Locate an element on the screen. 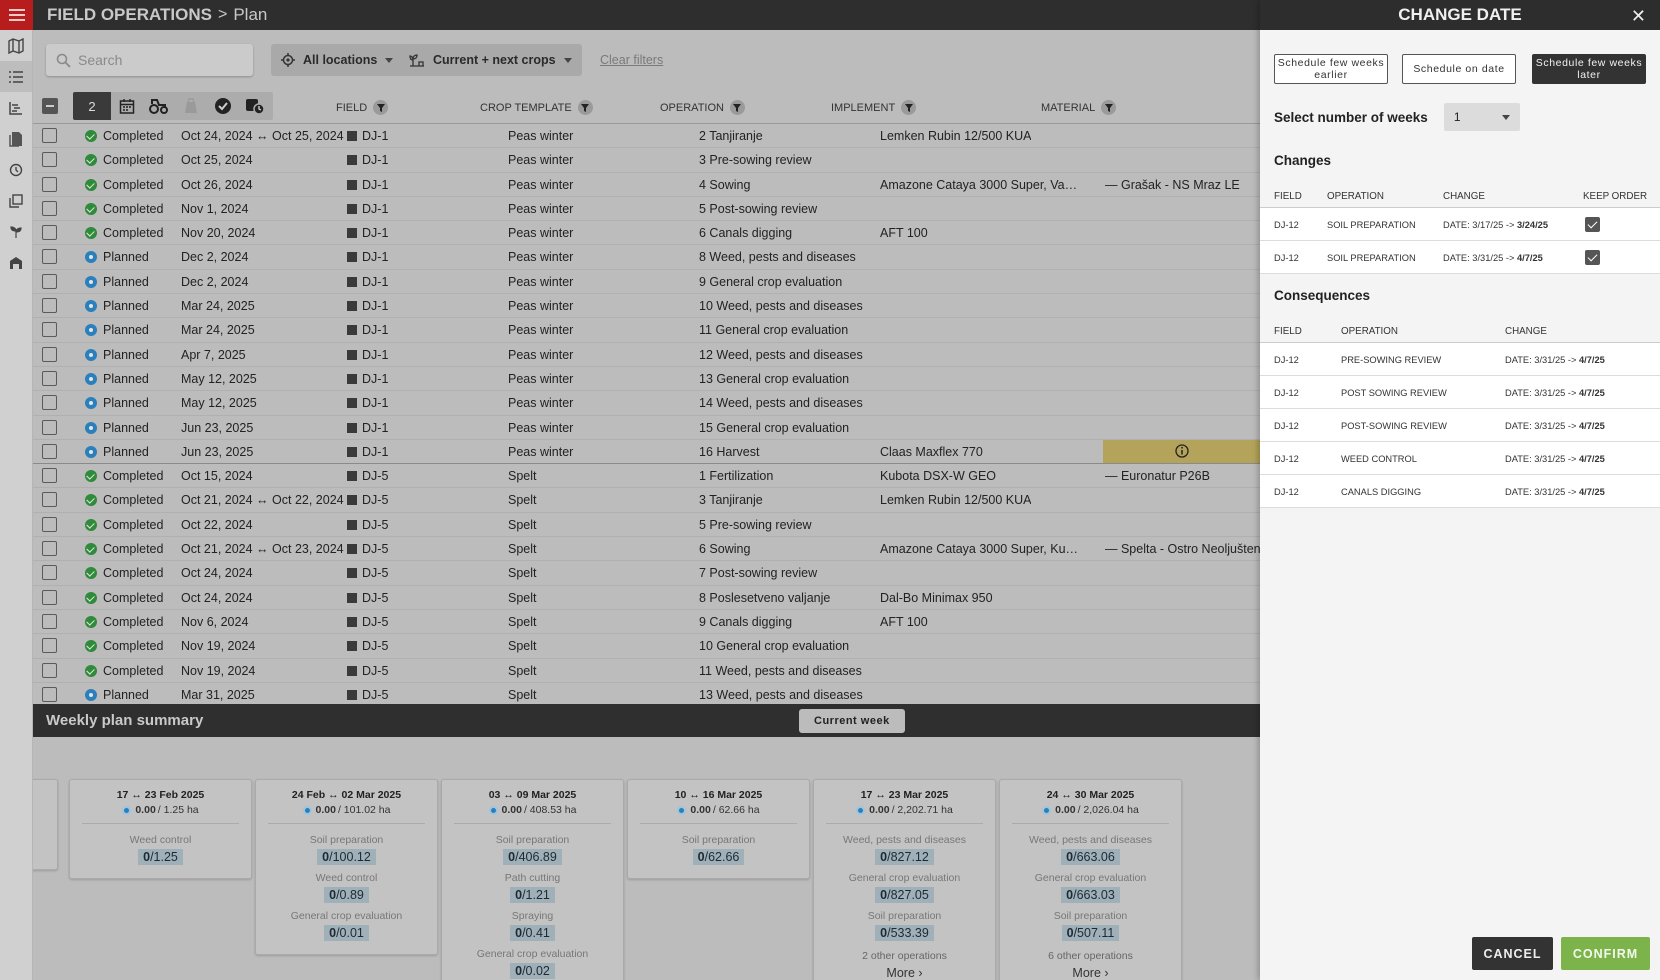 This screenshot has width=1660, height=980. column-crop-template: CROP TEMPLATE is located at coordinates (536, 107).